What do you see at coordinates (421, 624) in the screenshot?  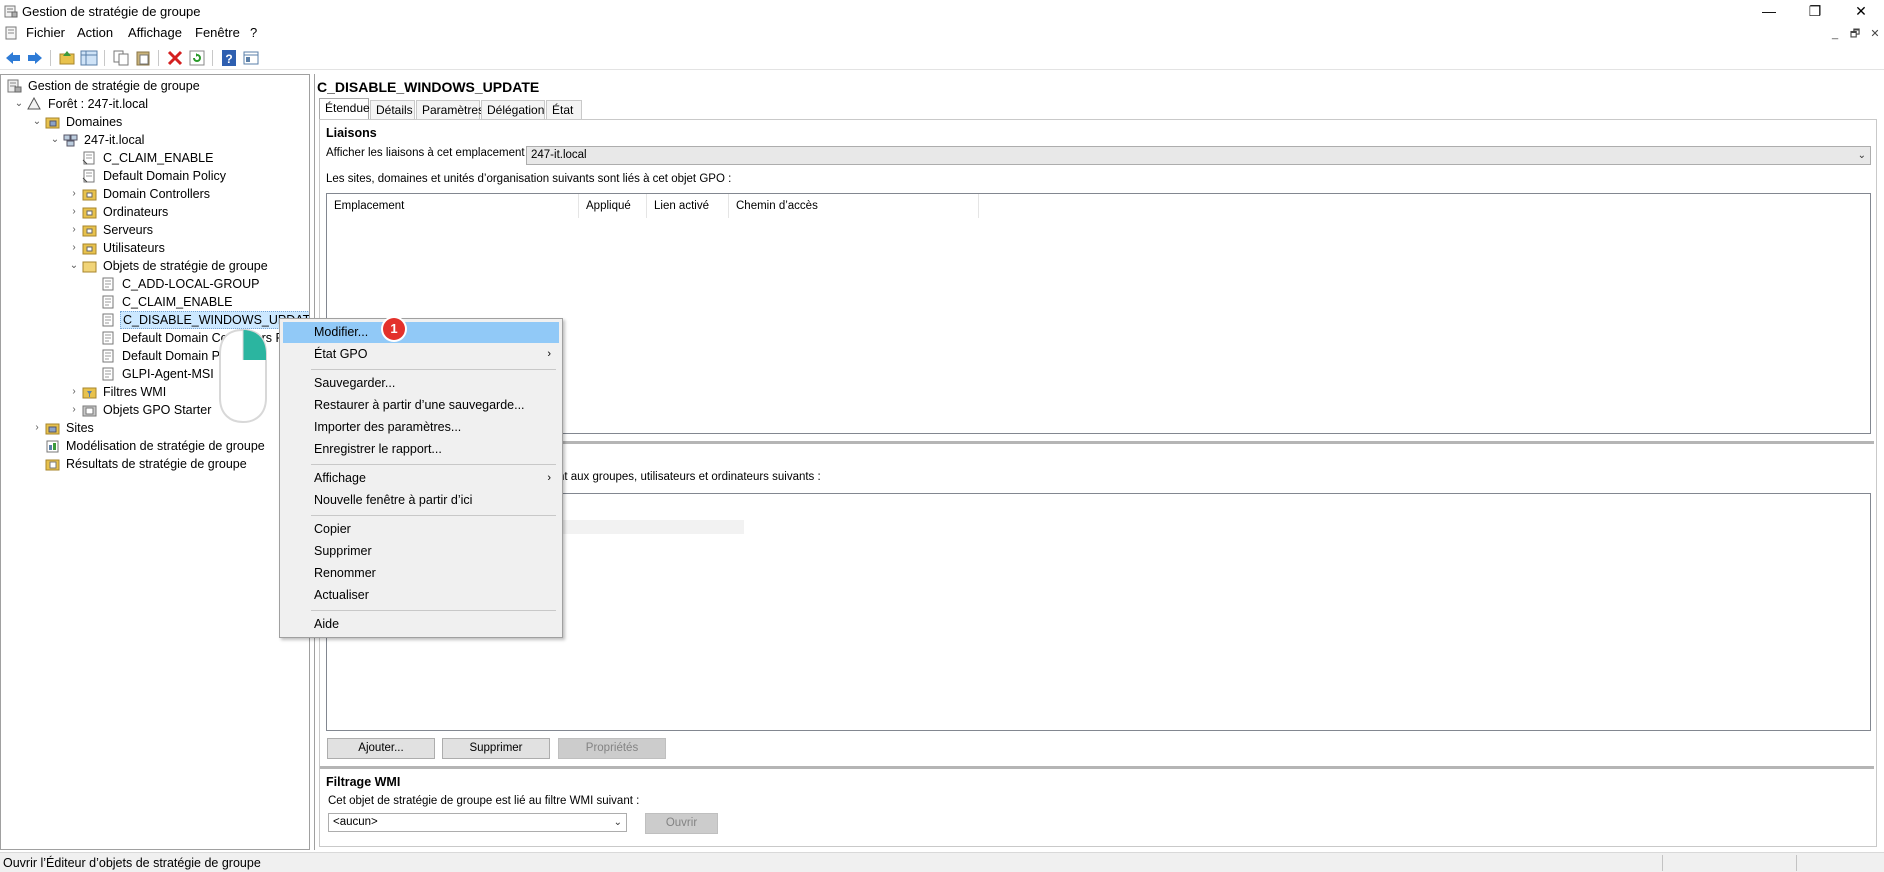 I see `context-menu-item: Aide` at bounding box center [421, 624].